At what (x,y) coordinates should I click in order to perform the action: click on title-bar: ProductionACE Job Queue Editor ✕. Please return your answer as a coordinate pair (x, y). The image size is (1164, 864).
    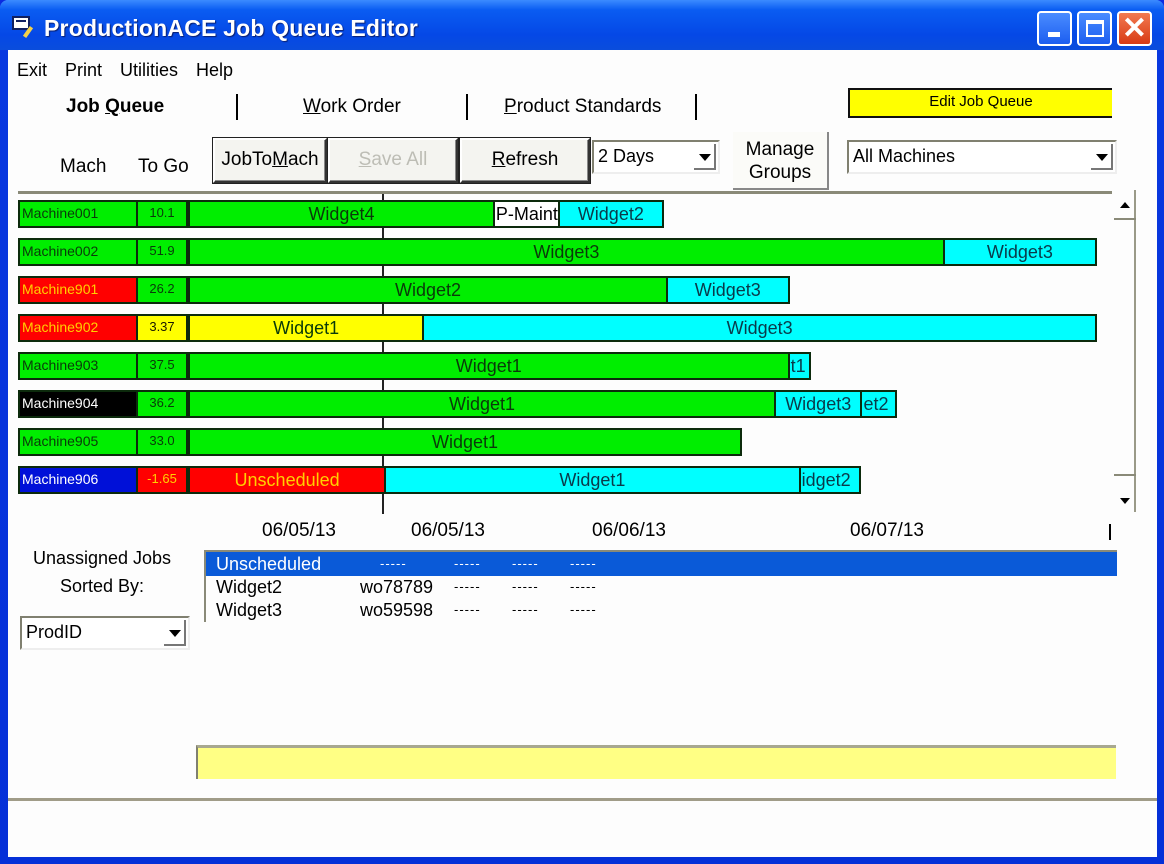
    Looking at the image, I should click on (582, 25).